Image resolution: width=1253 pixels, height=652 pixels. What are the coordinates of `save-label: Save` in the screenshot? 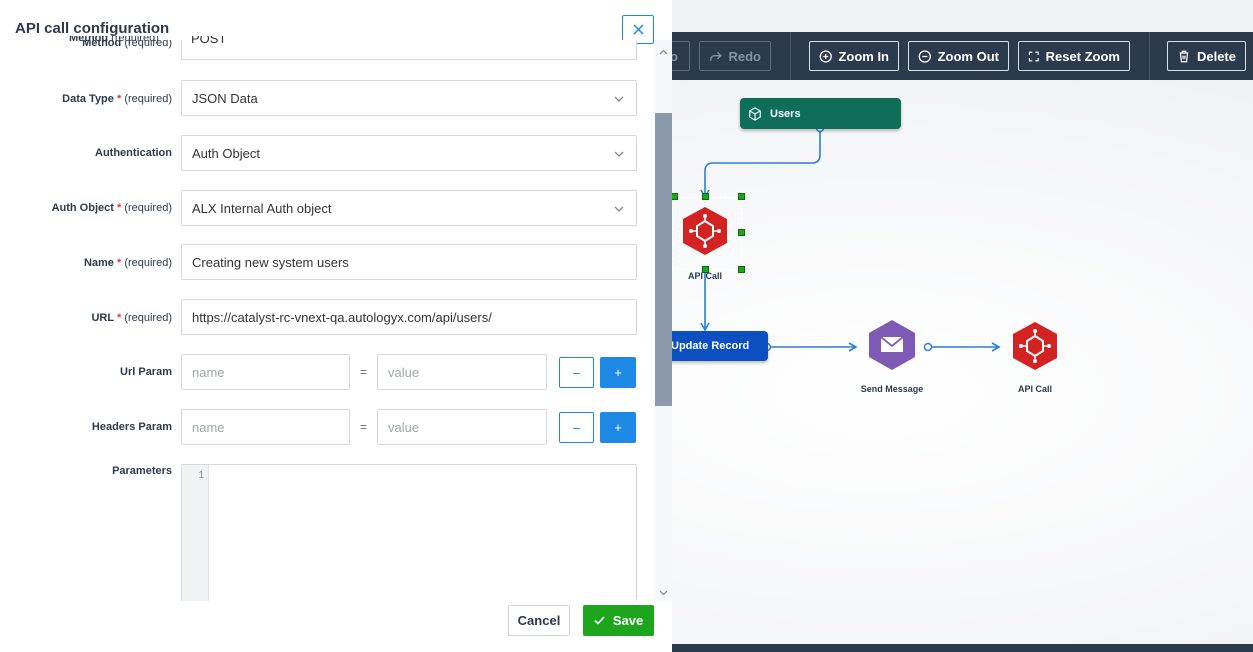 It's located at (628, 620).